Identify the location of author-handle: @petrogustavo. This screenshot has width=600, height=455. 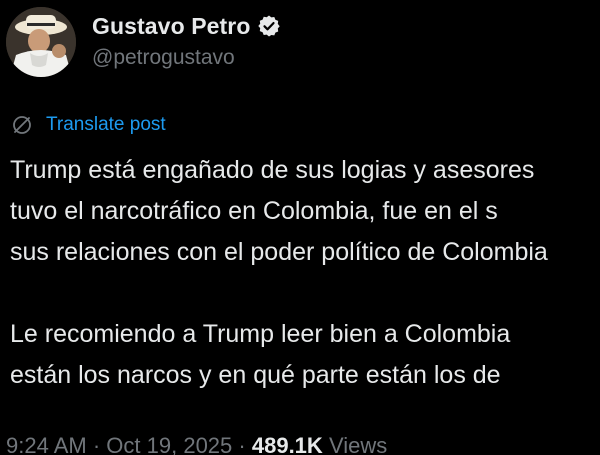
(163, 58).